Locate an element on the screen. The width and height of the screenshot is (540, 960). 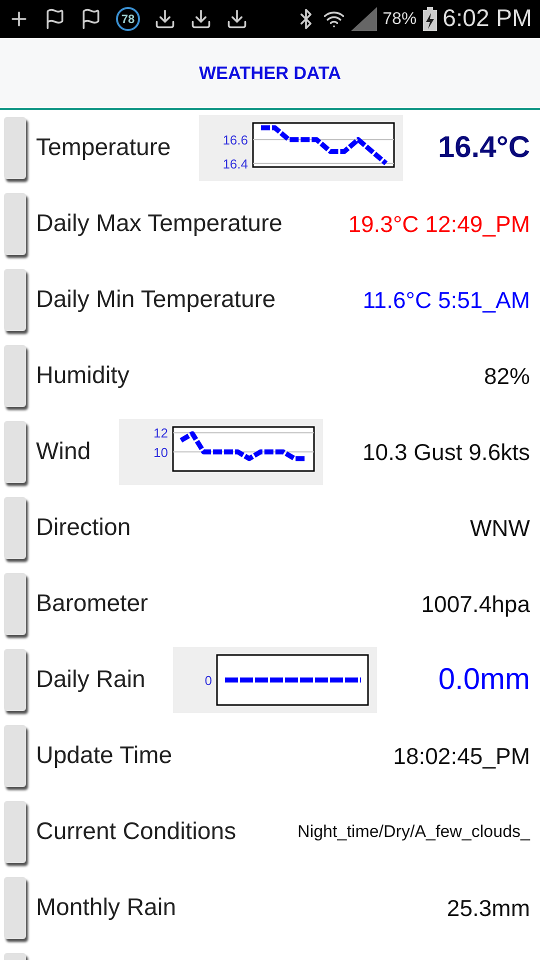
field-value: 10.3 Gust 9.6kts is located at coordinates (446, 452).